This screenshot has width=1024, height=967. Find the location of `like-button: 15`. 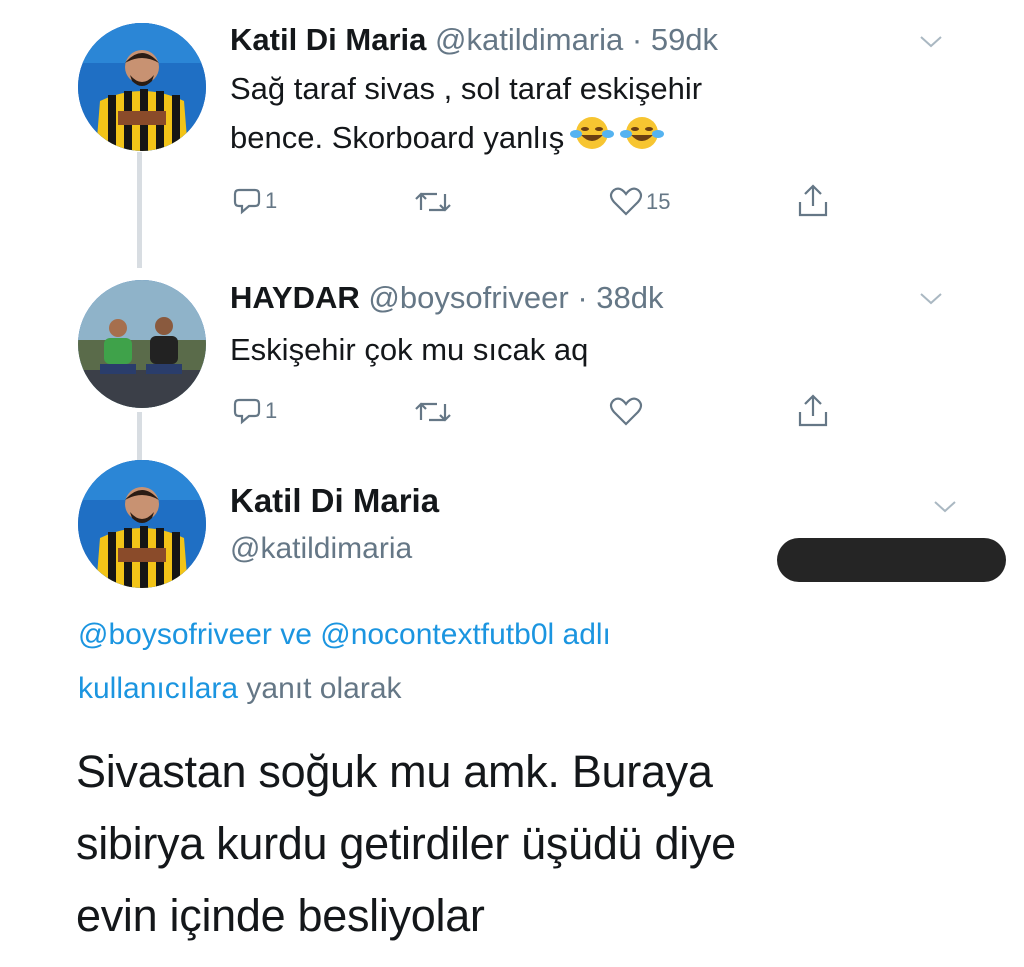

like-button: 15 is located at coordinates (639, 202).